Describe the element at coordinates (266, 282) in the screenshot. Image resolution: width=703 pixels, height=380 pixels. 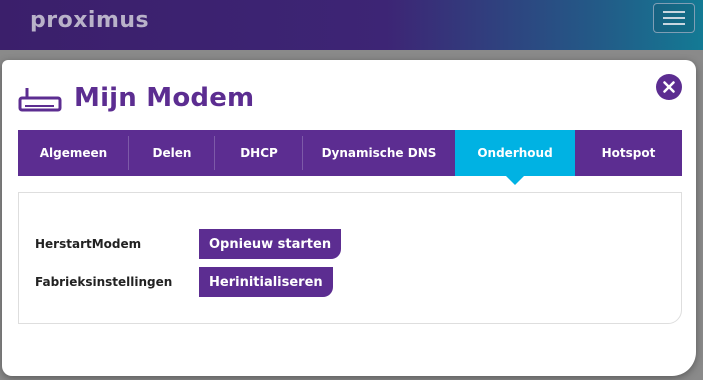
I see `factory-reset-button: Herinitialiseren` at that location.